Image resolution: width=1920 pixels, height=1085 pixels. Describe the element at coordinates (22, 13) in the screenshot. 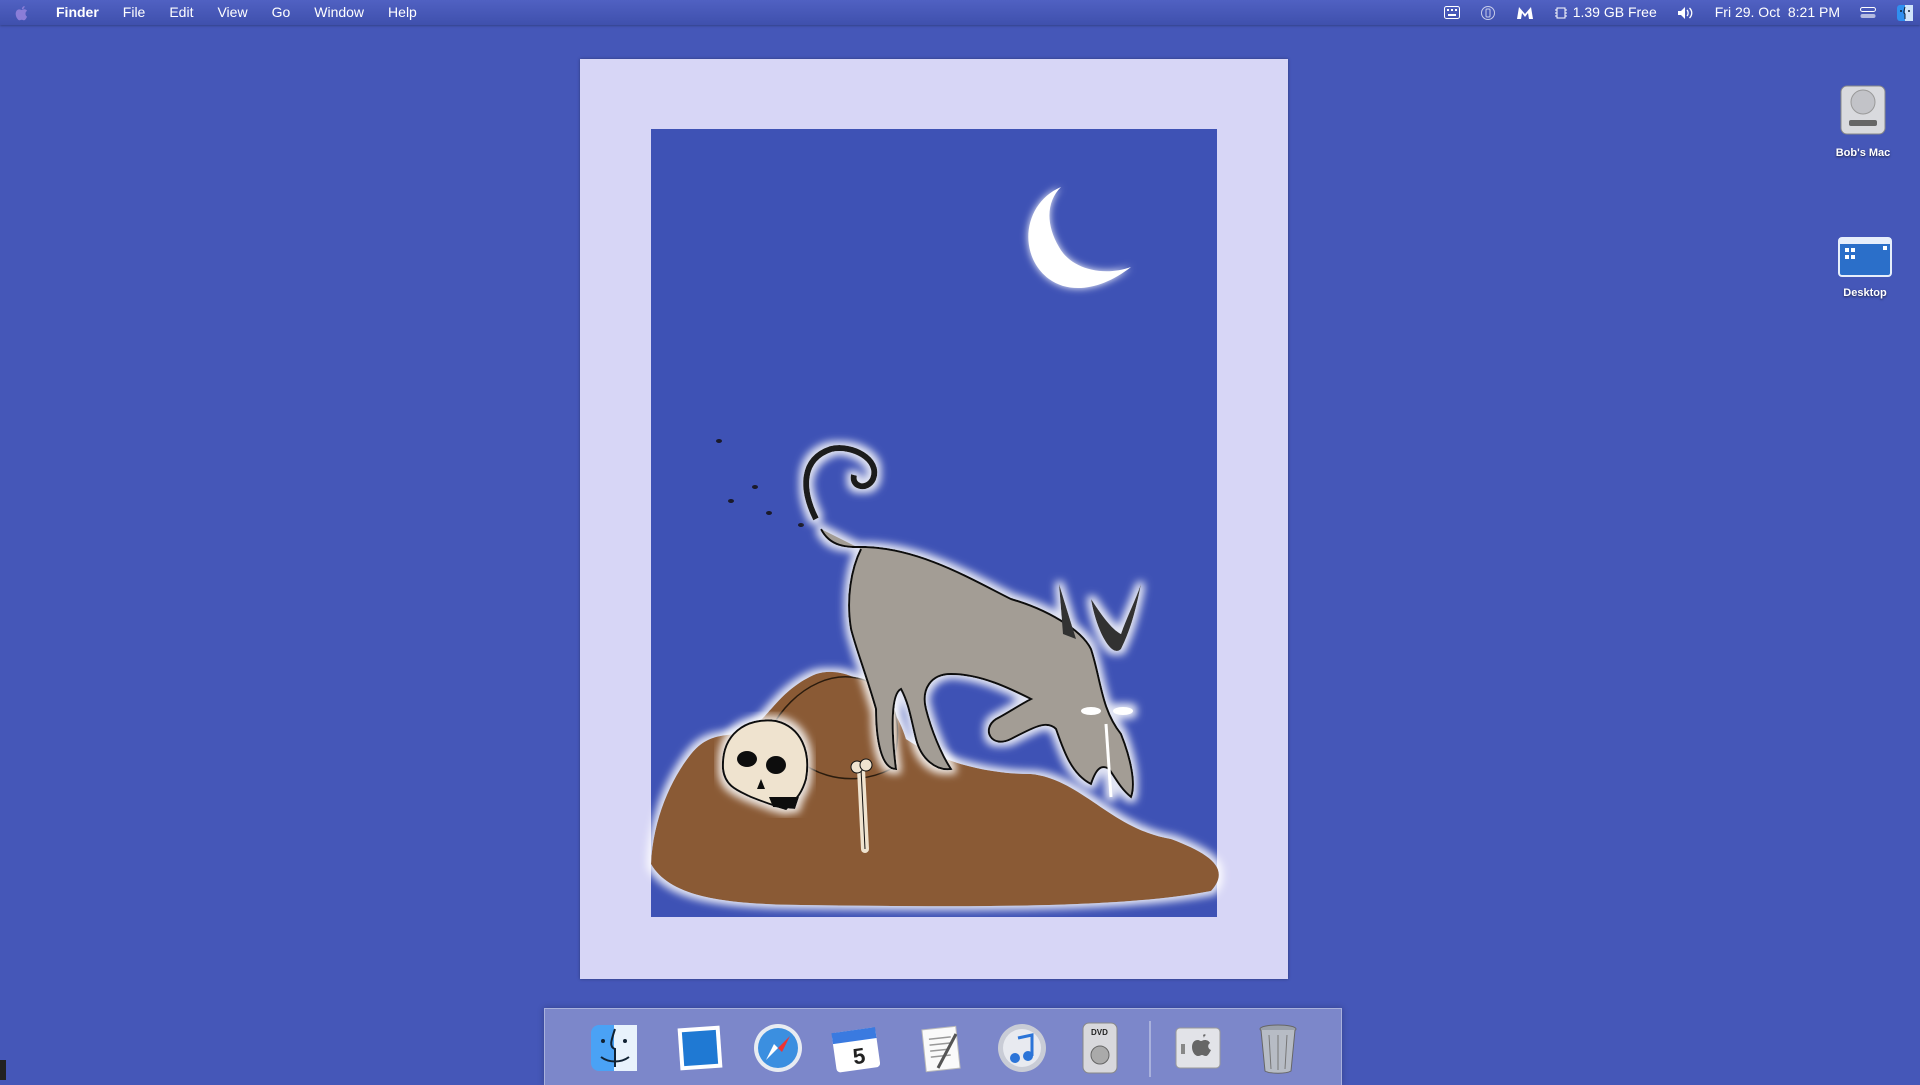

I see `apple-menu-icon` at that location.